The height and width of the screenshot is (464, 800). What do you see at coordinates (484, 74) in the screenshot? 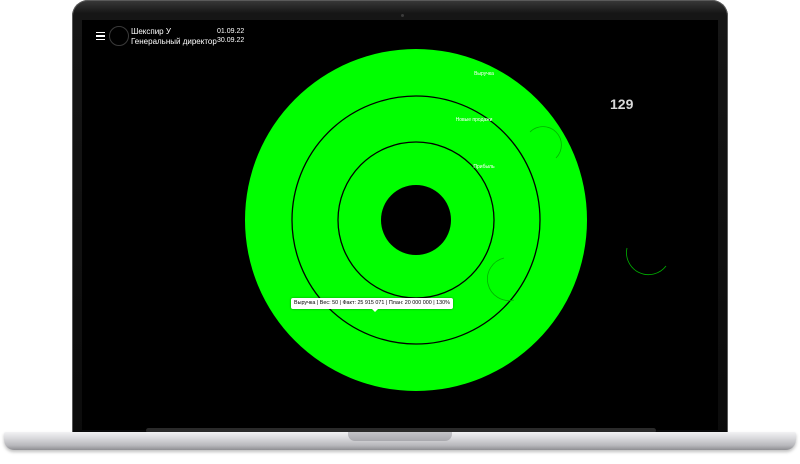
I see `ring-label-revenue: Выручка` at bounding box center [484, 74].